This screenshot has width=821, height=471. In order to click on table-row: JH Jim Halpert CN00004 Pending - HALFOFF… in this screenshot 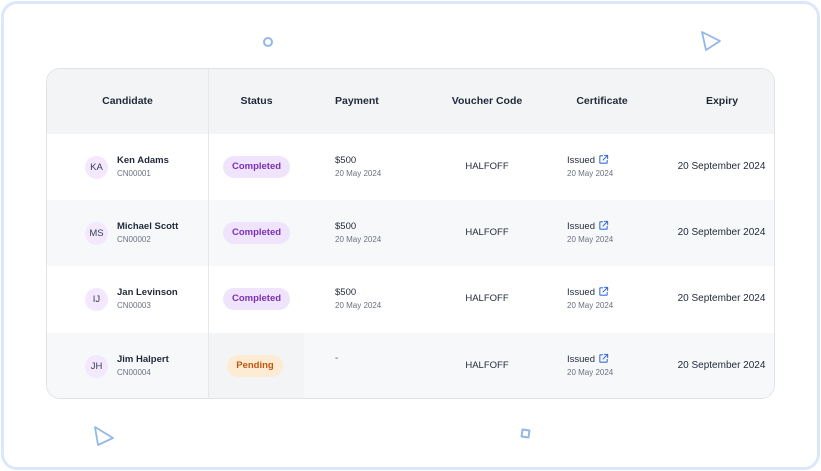, I will do `click(410, 365)`.